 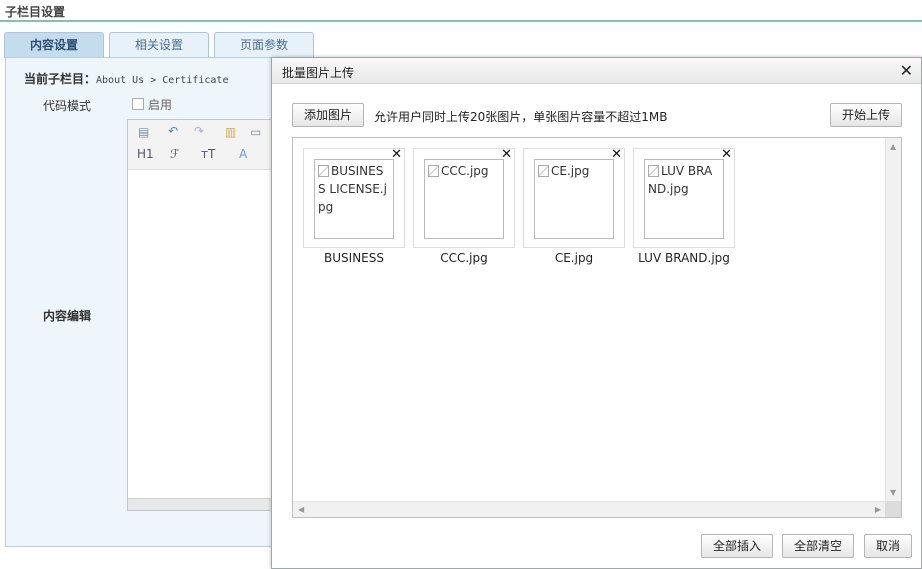 I want to click on scroll-left-icon: ◀, so click(x=301, y=509).